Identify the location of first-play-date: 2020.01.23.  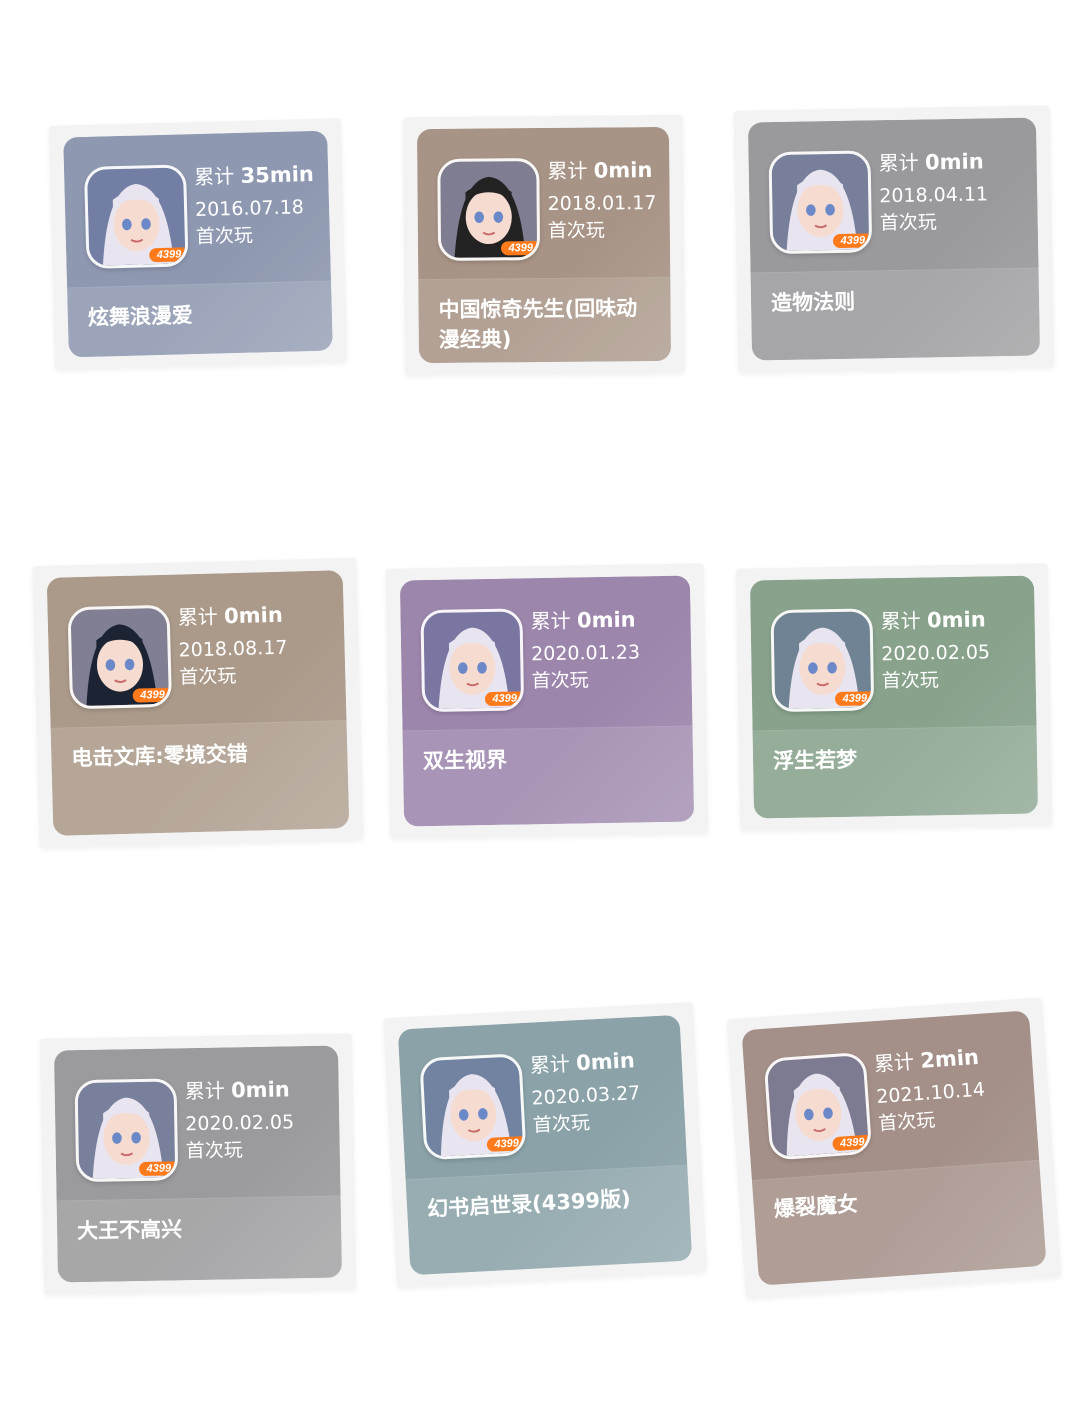
(585, 653).